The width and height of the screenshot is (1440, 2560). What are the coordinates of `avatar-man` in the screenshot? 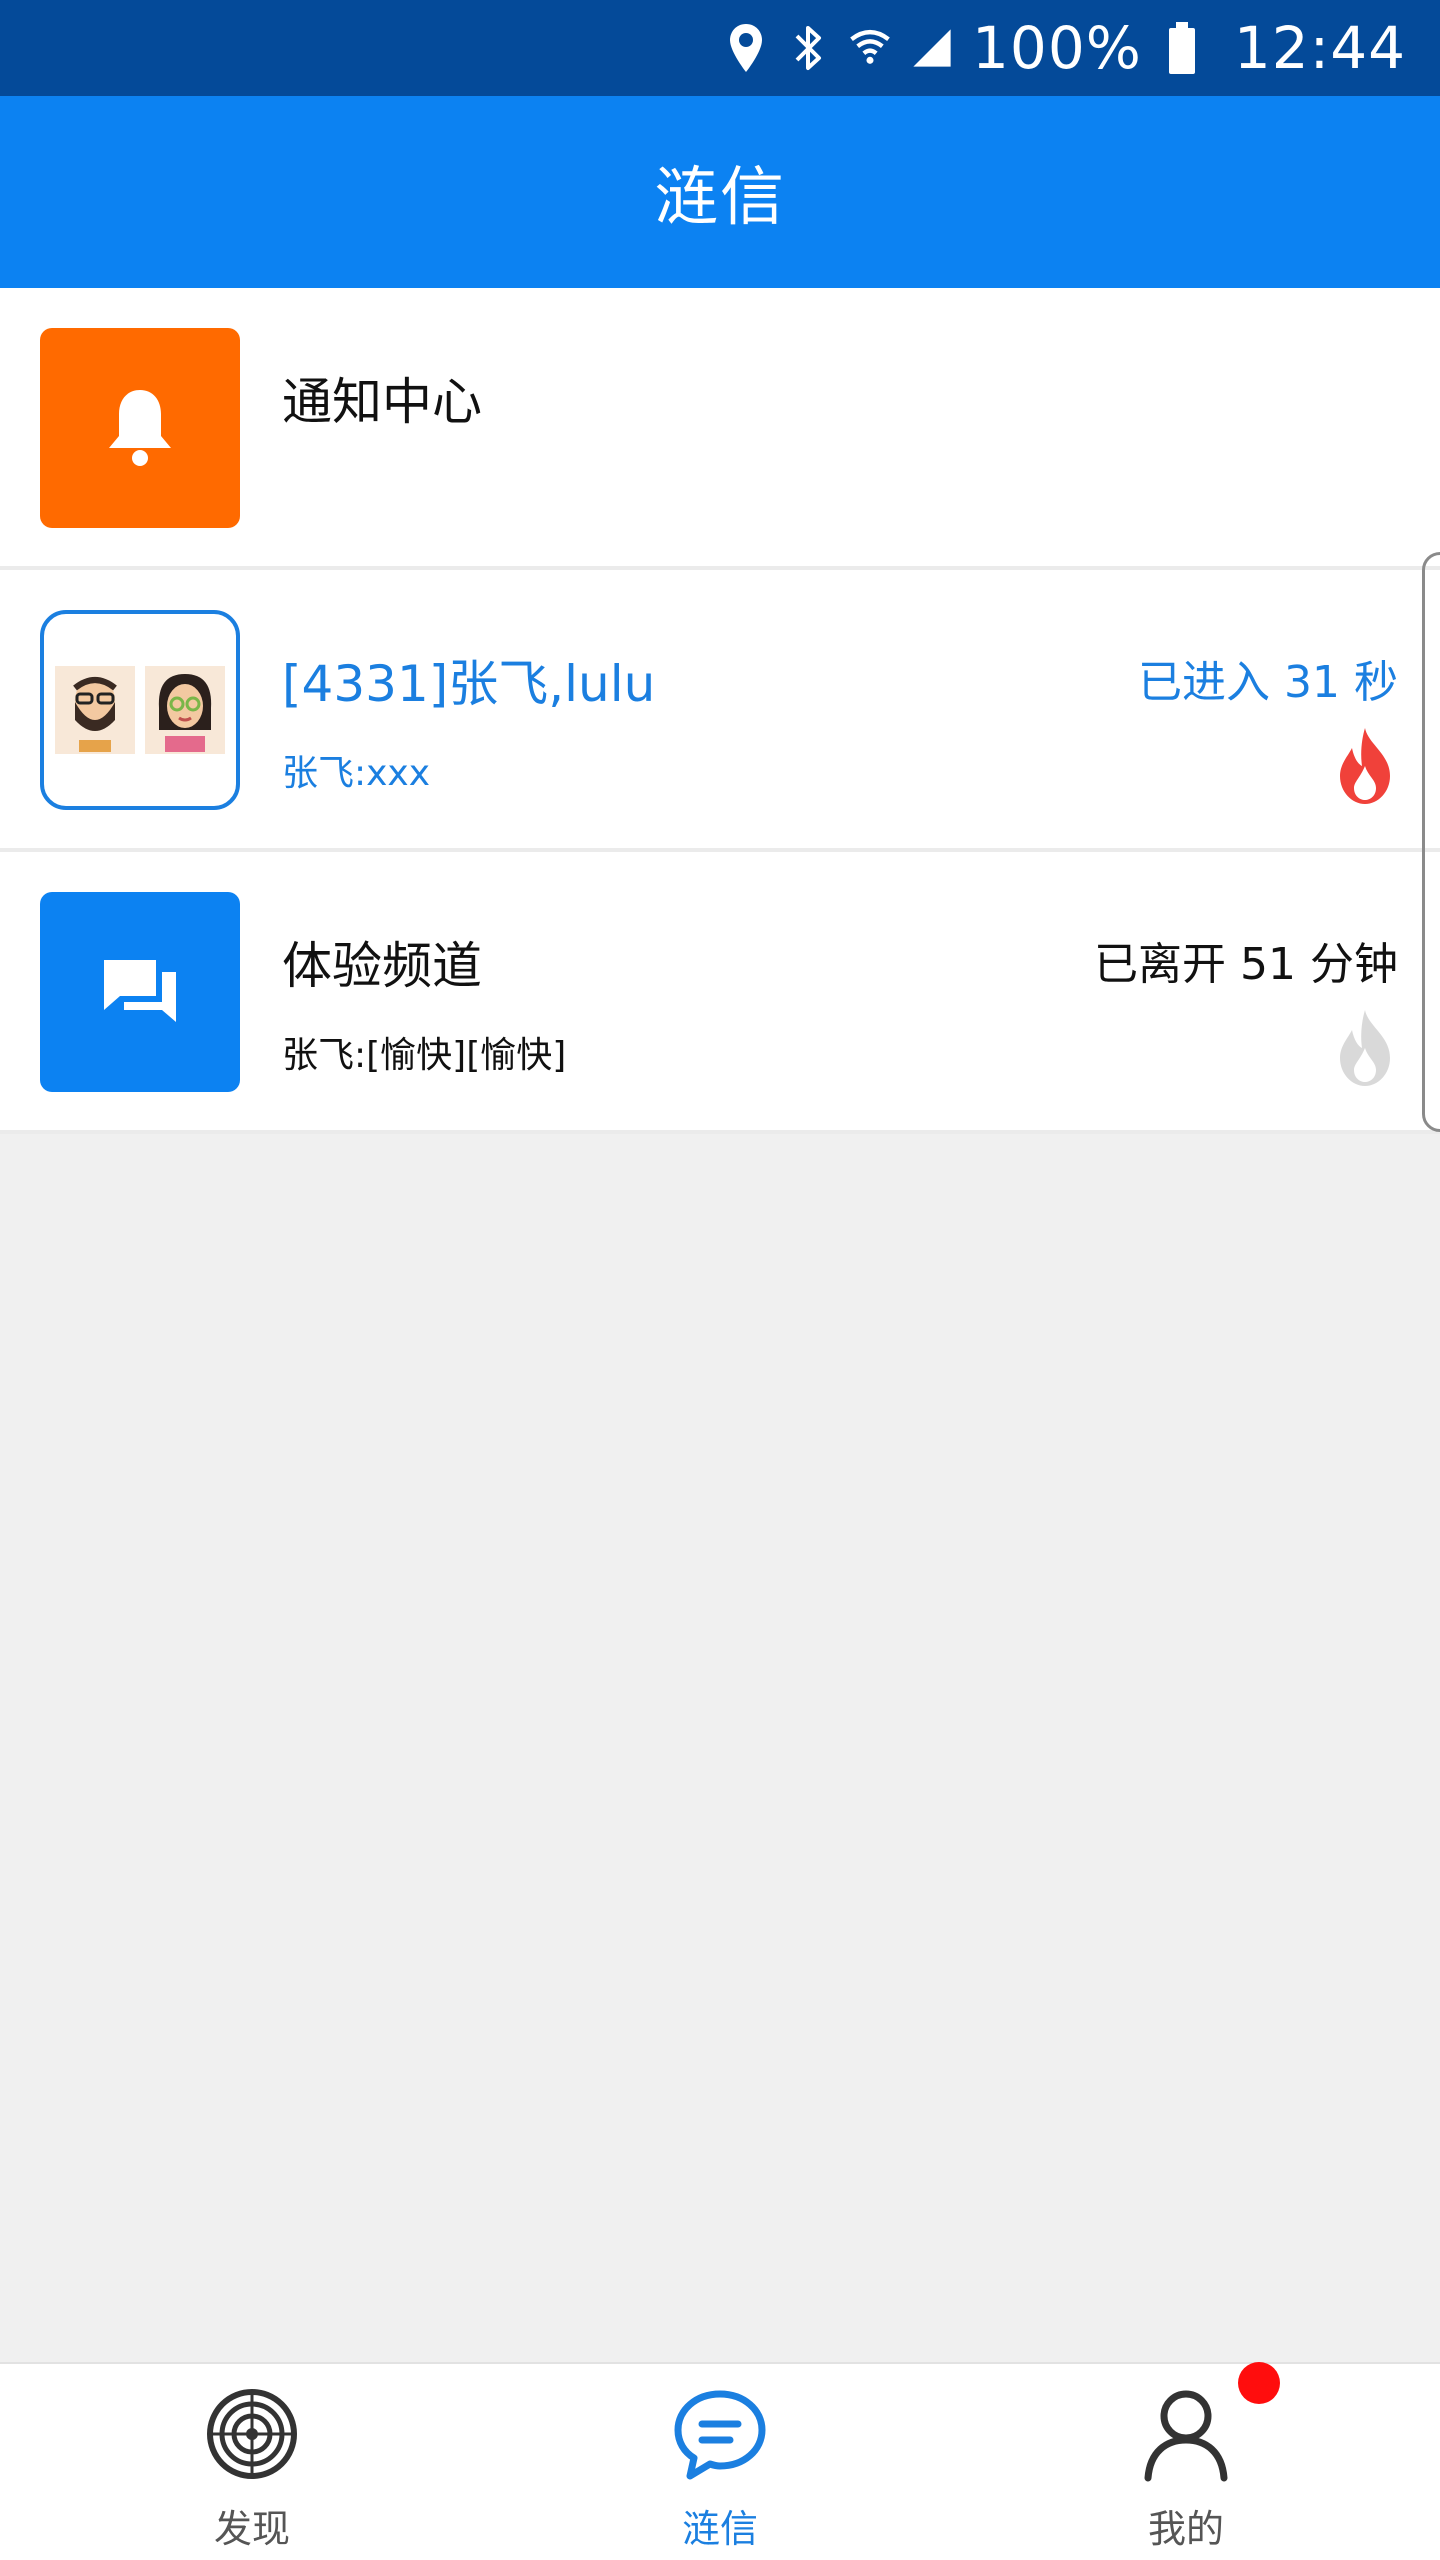 It's located at (95, 710).